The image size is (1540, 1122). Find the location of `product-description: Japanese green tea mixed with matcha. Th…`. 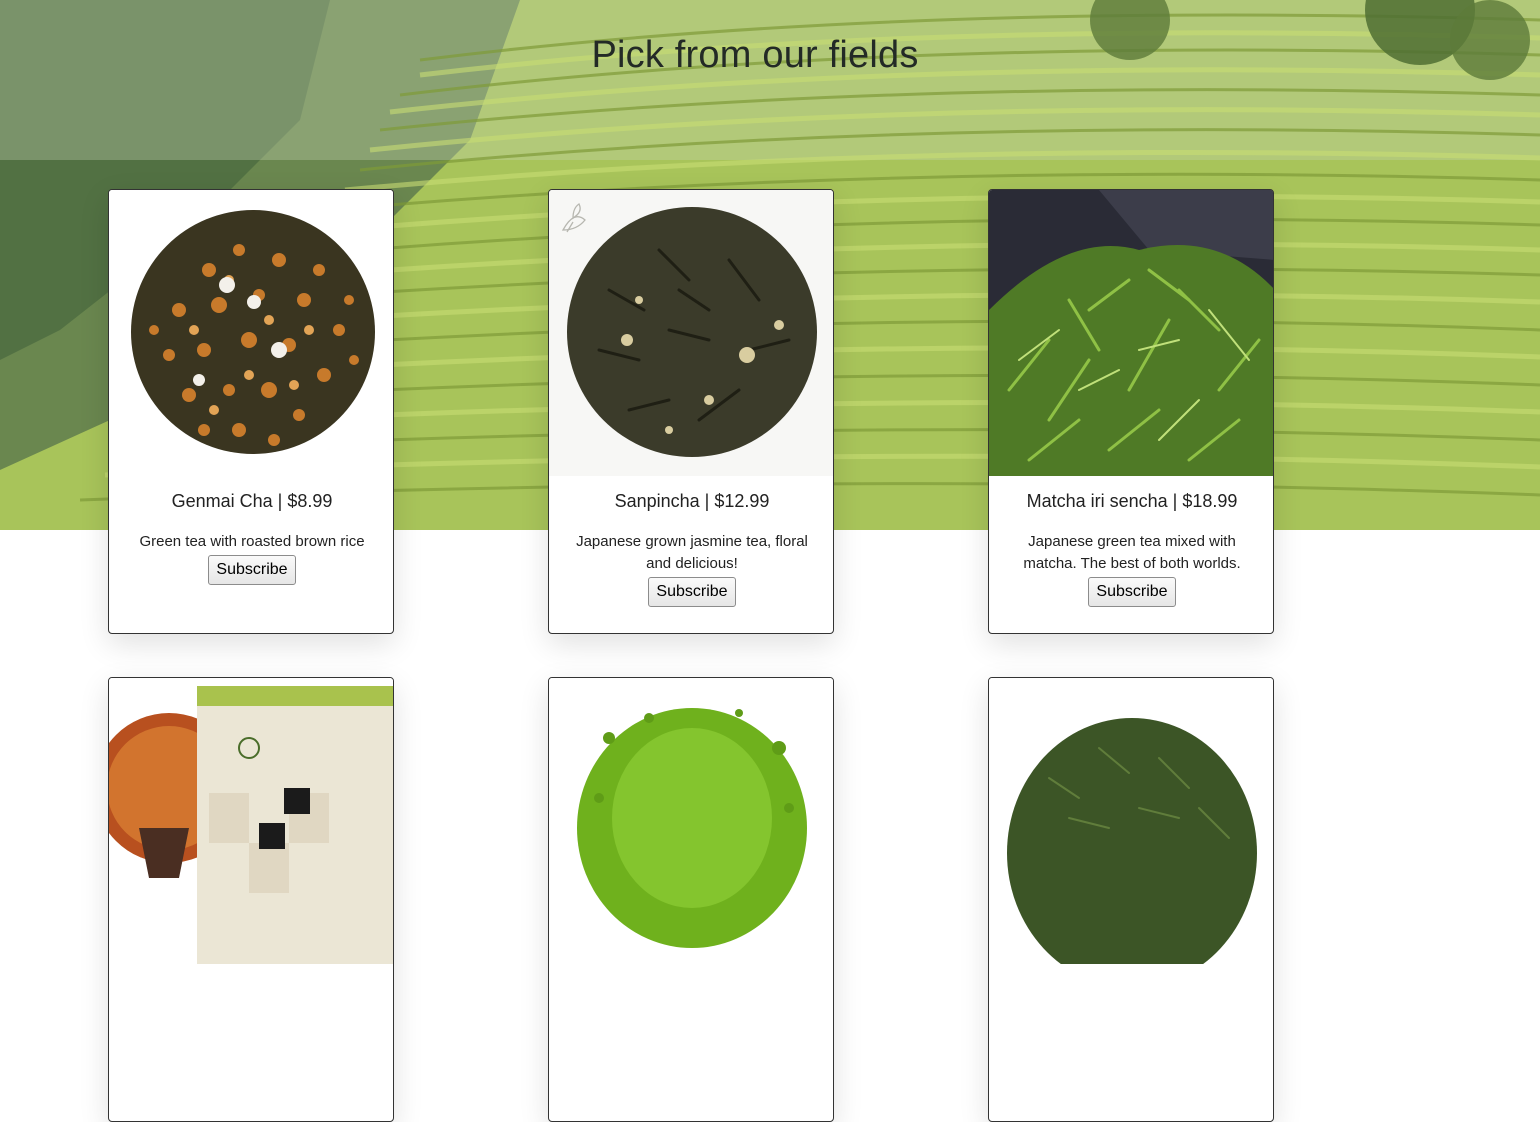

product-description: Japanese green tea mixed with matcha. Th… is located at coordinates (1132, 552).